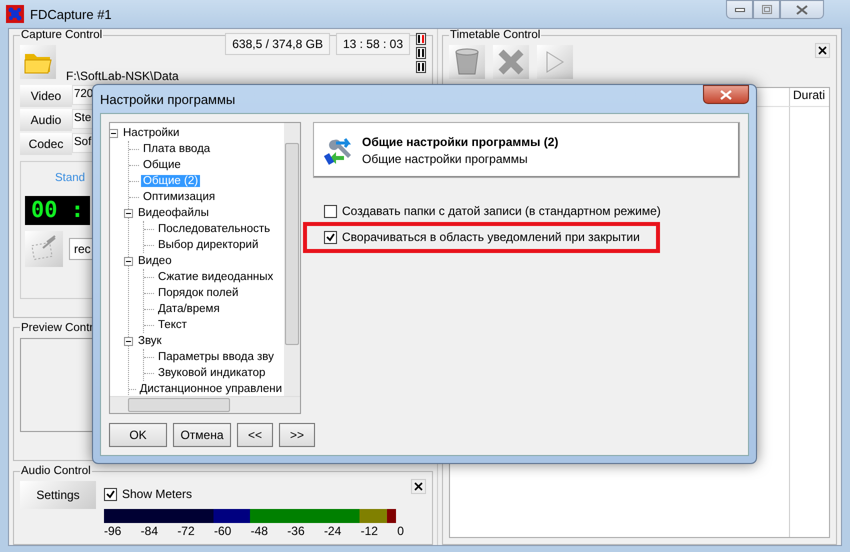 Image resolution: width=850 pixels, height=552 pixels. Describe the element at coordinates (149, 531) in the screenshot. I see `scale-label: -84` at that location.